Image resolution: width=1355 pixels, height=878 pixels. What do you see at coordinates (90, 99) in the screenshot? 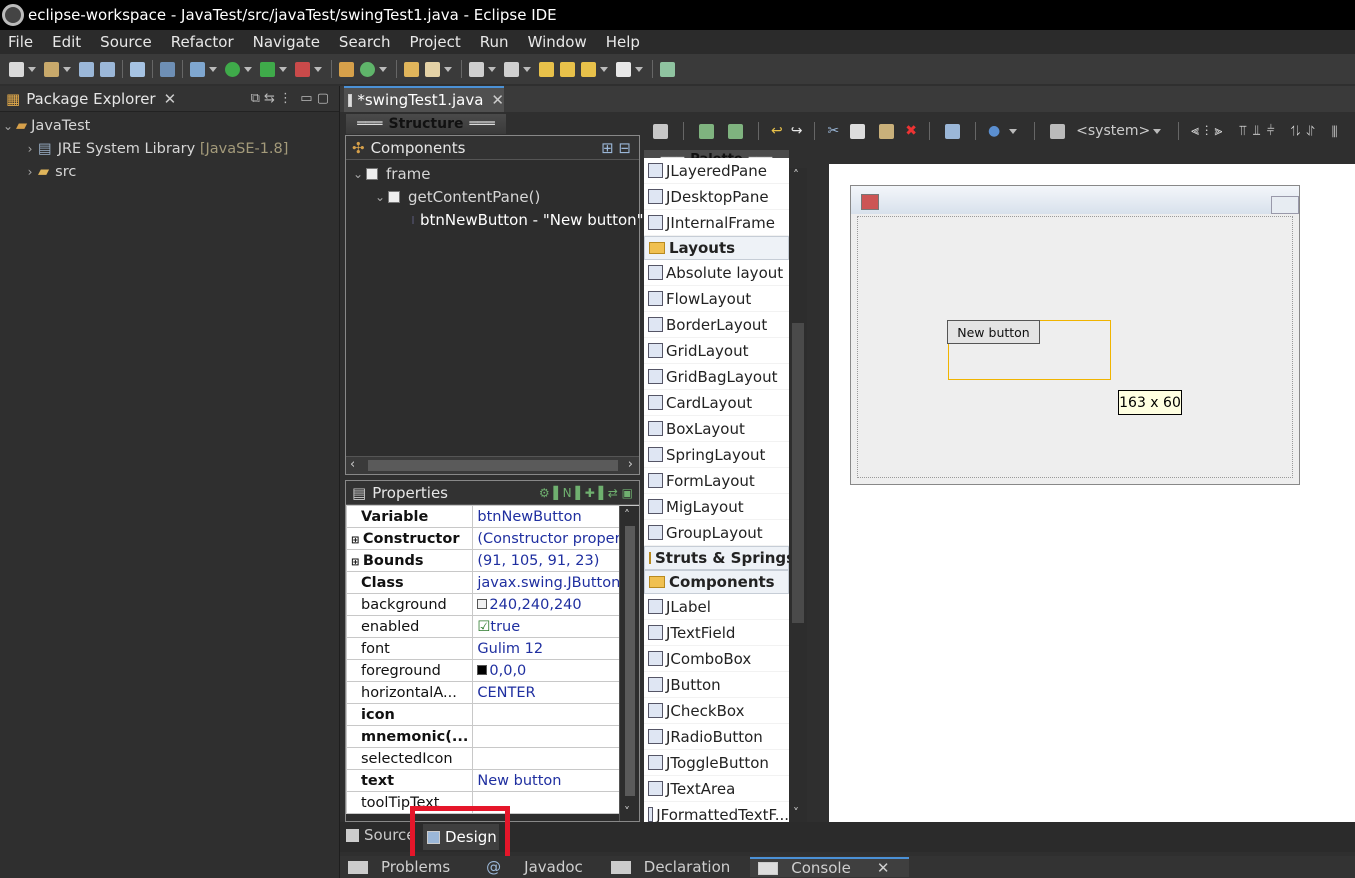
I see `package-explorer-title: Package Explorer` at bounding box center [90, 99].